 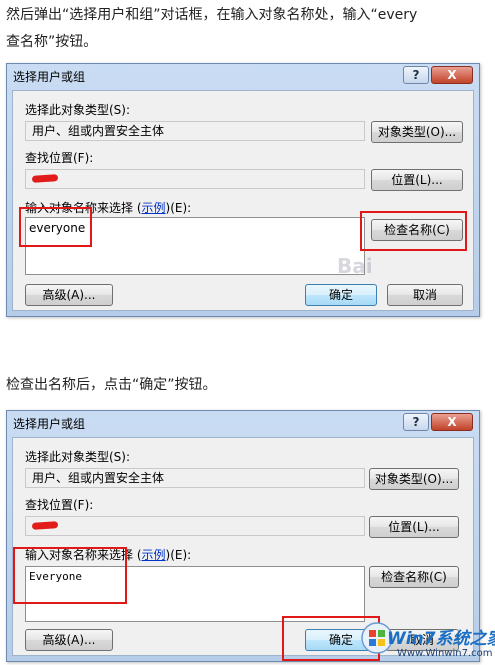 I want to click on site-watermark: Win7系统之家 Www.Winwin7.com, so click(x=428, y=642).